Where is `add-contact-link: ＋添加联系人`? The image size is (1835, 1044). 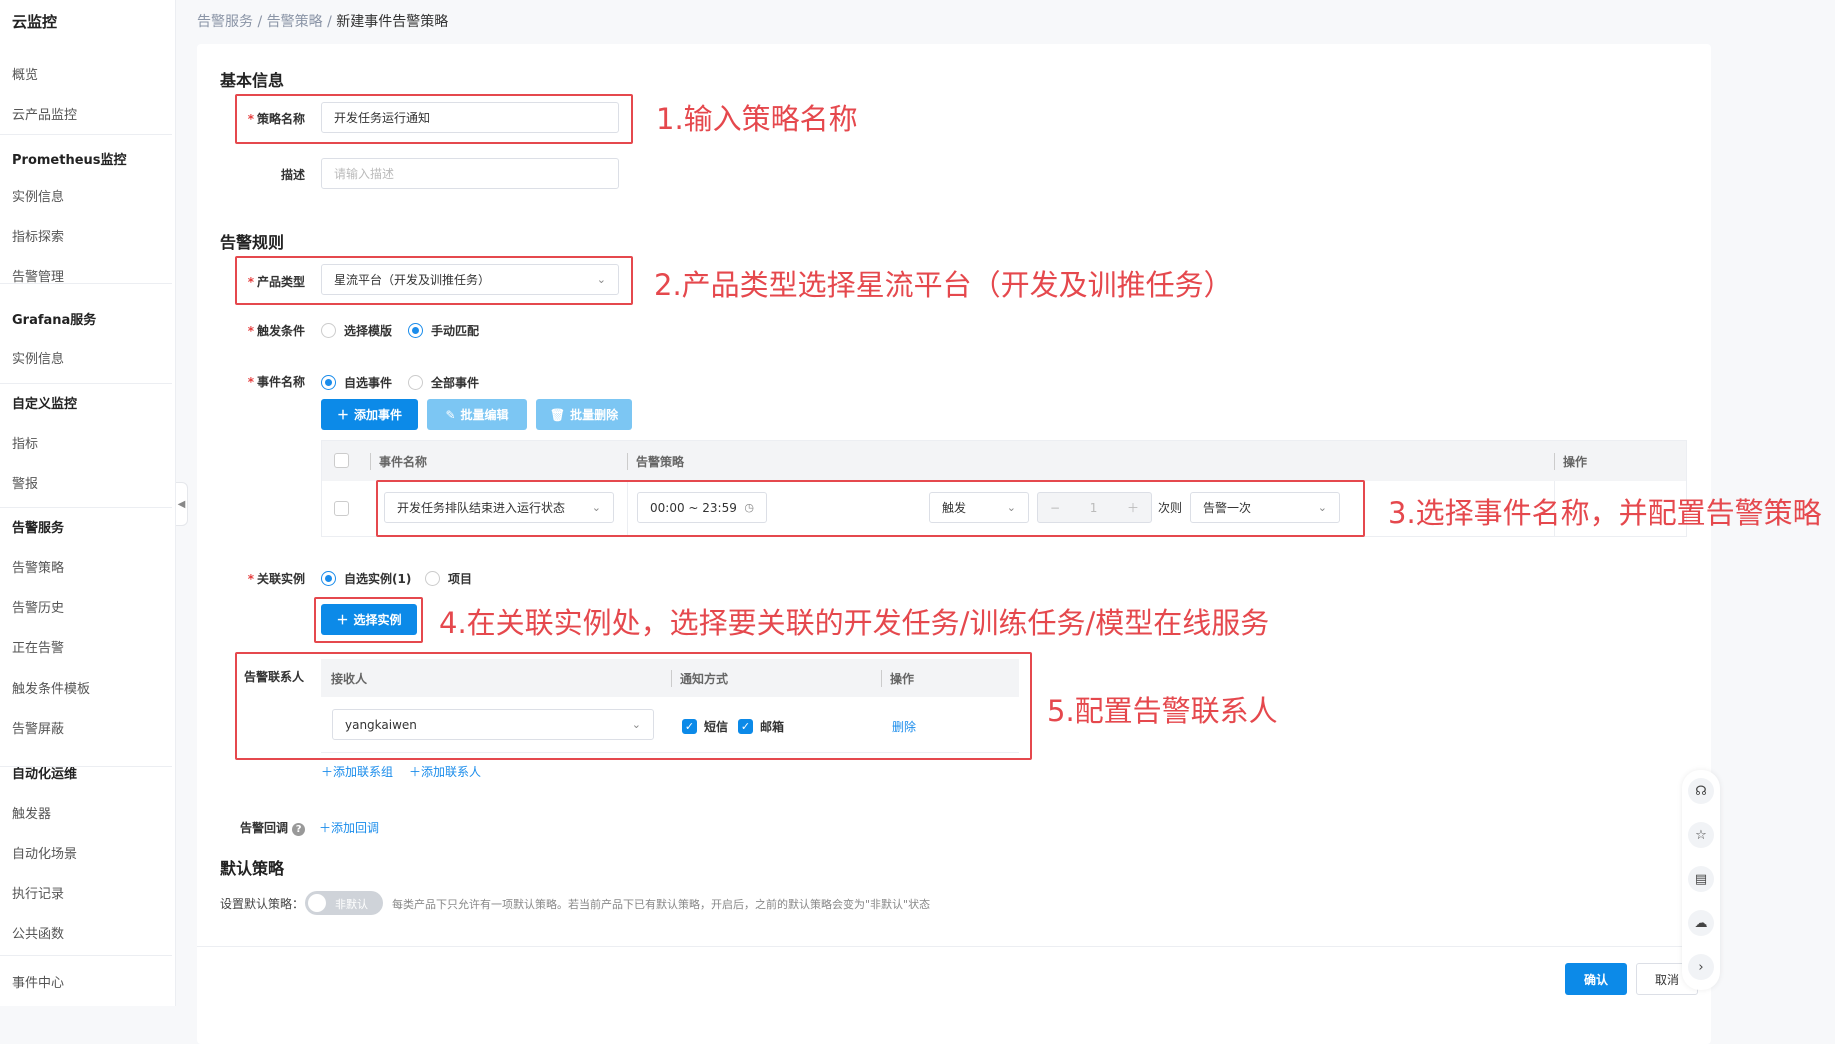 add-contact-link: ＋添加联系人 is located at coordinates (445, 771).